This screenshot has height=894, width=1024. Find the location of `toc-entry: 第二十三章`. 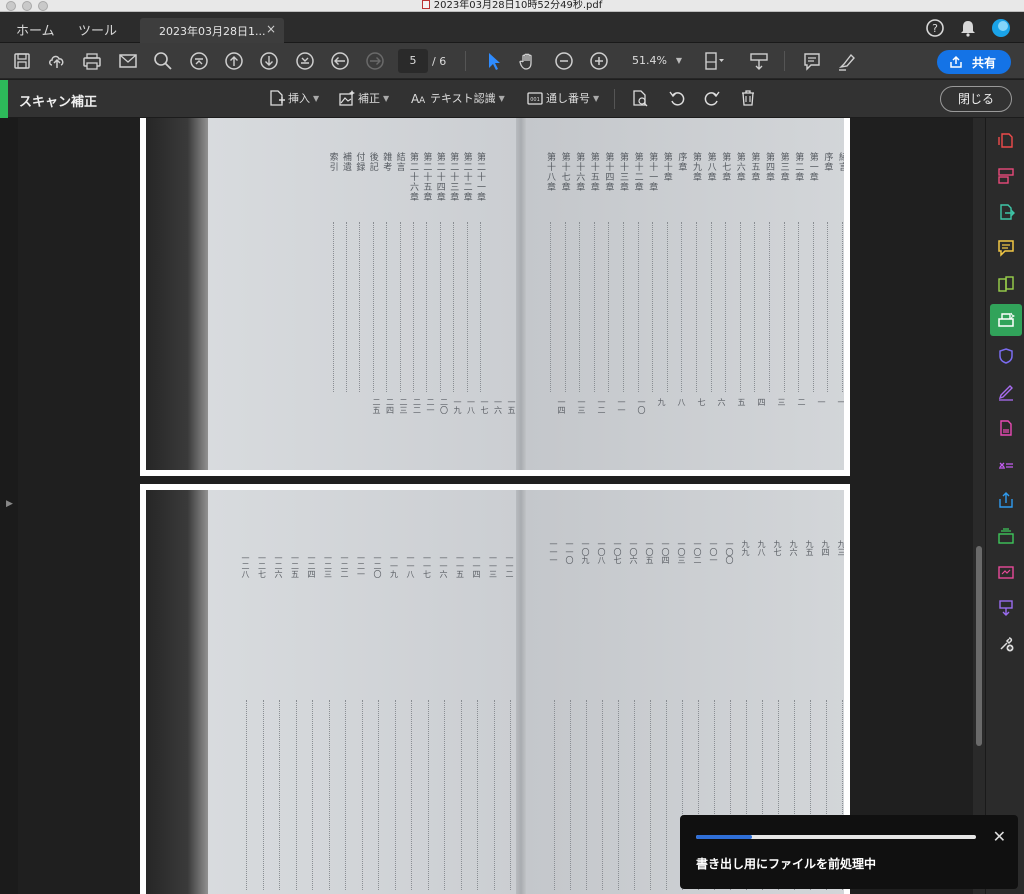

toc-entry: 第二十三章 is located at coordinates (453, 177).